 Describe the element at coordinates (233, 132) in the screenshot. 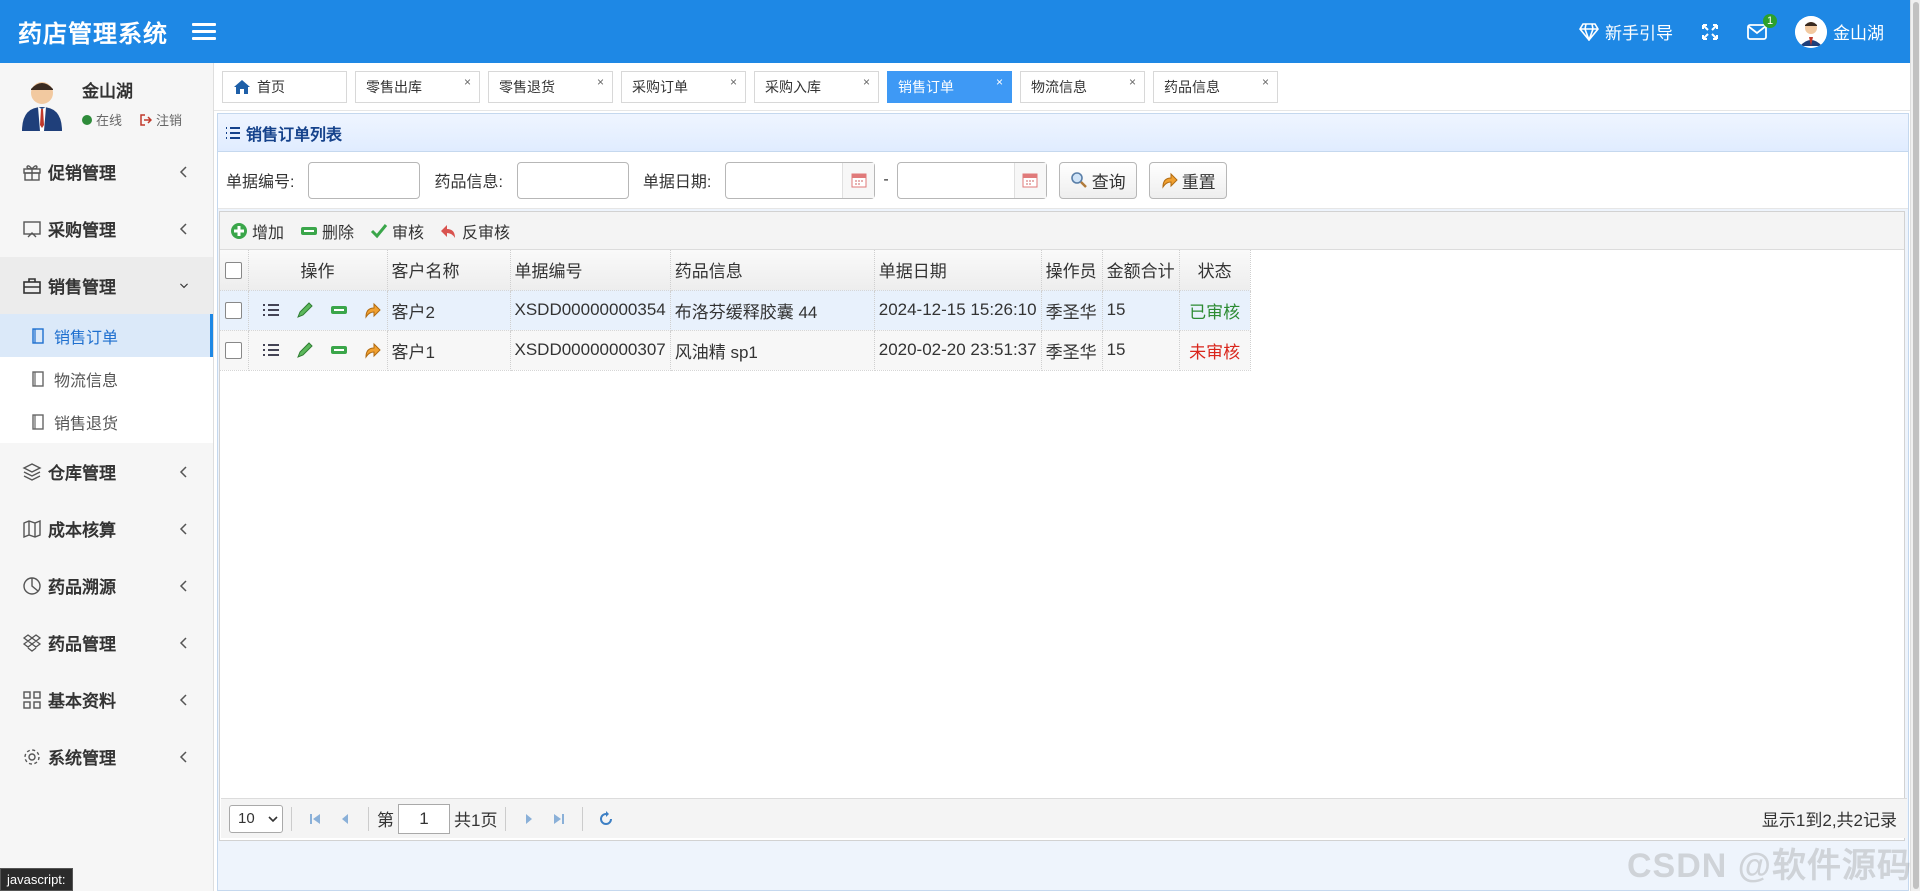

I see `list-icon` at that location.